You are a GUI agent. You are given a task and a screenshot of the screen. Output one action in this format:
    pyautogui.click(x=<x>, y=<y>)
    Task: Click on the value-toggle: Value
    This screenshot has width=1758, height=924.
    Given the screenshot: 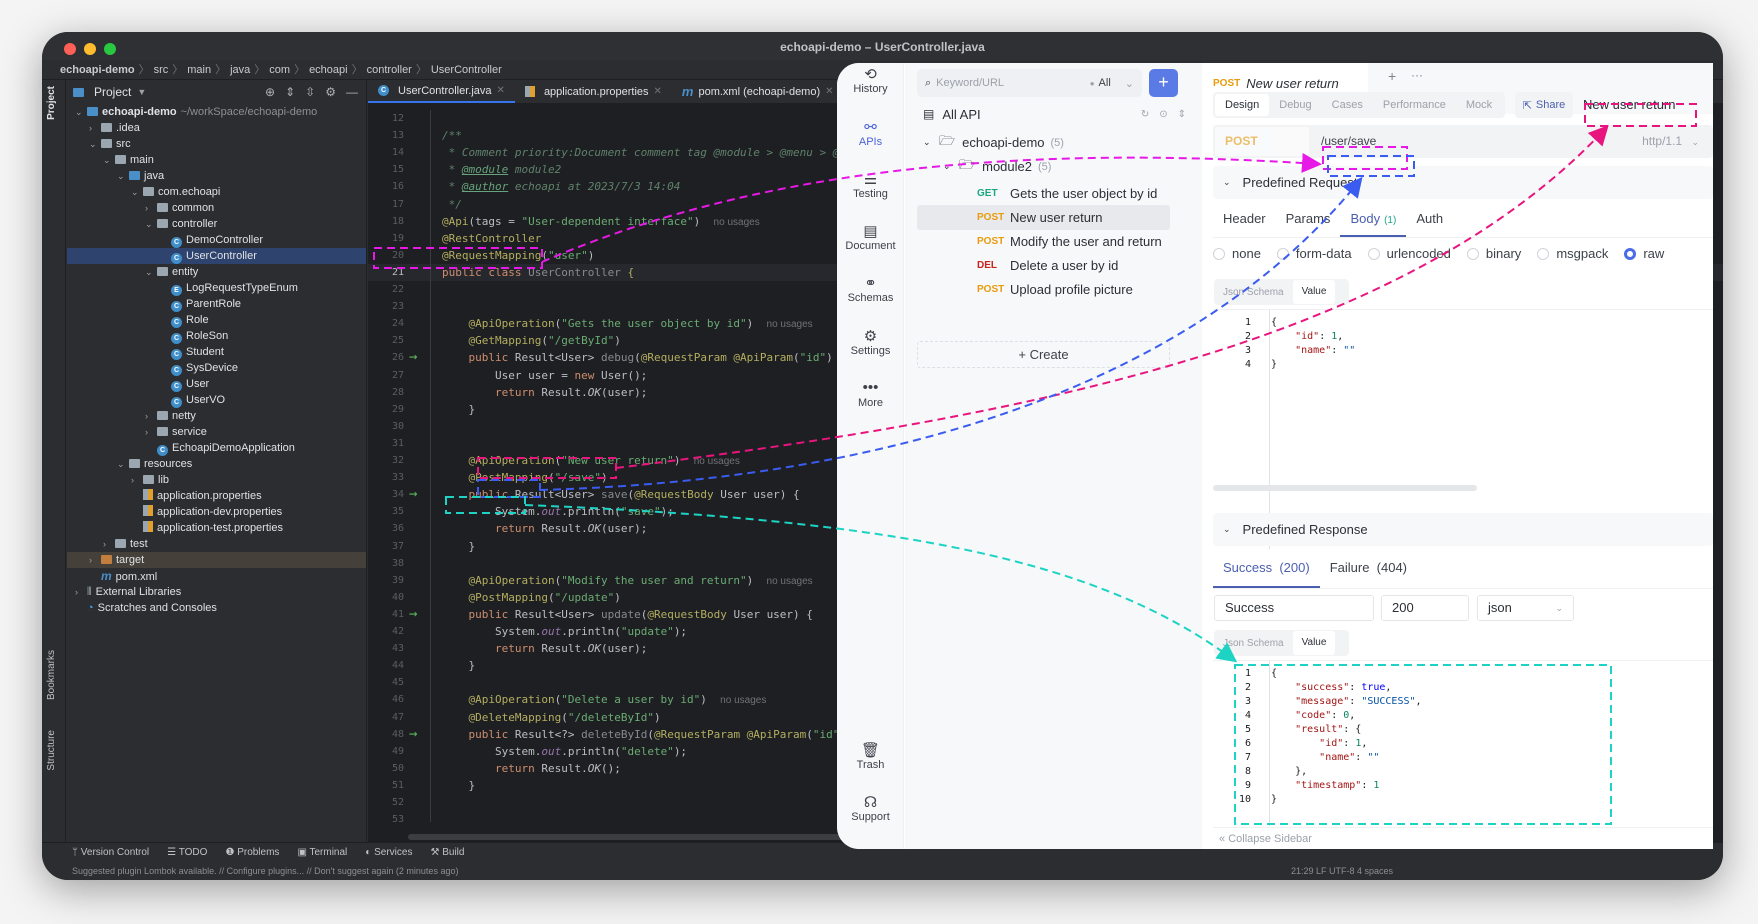 What is the action you would take?
    pyautogui.click(x=1314, y=643)
    